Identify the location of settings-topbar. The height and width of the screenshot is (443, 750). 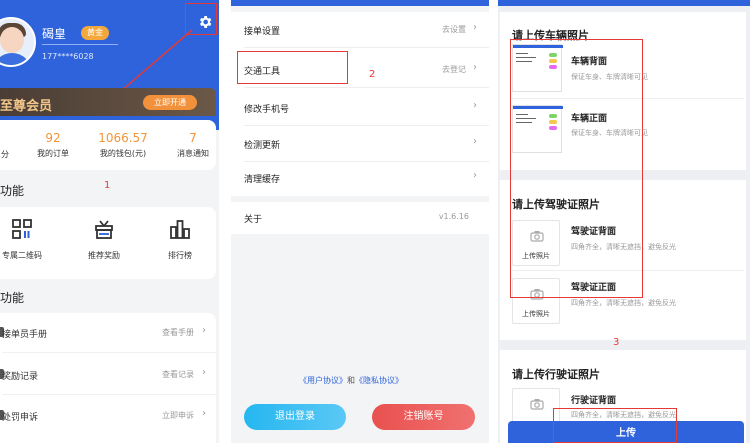
(360, 3).